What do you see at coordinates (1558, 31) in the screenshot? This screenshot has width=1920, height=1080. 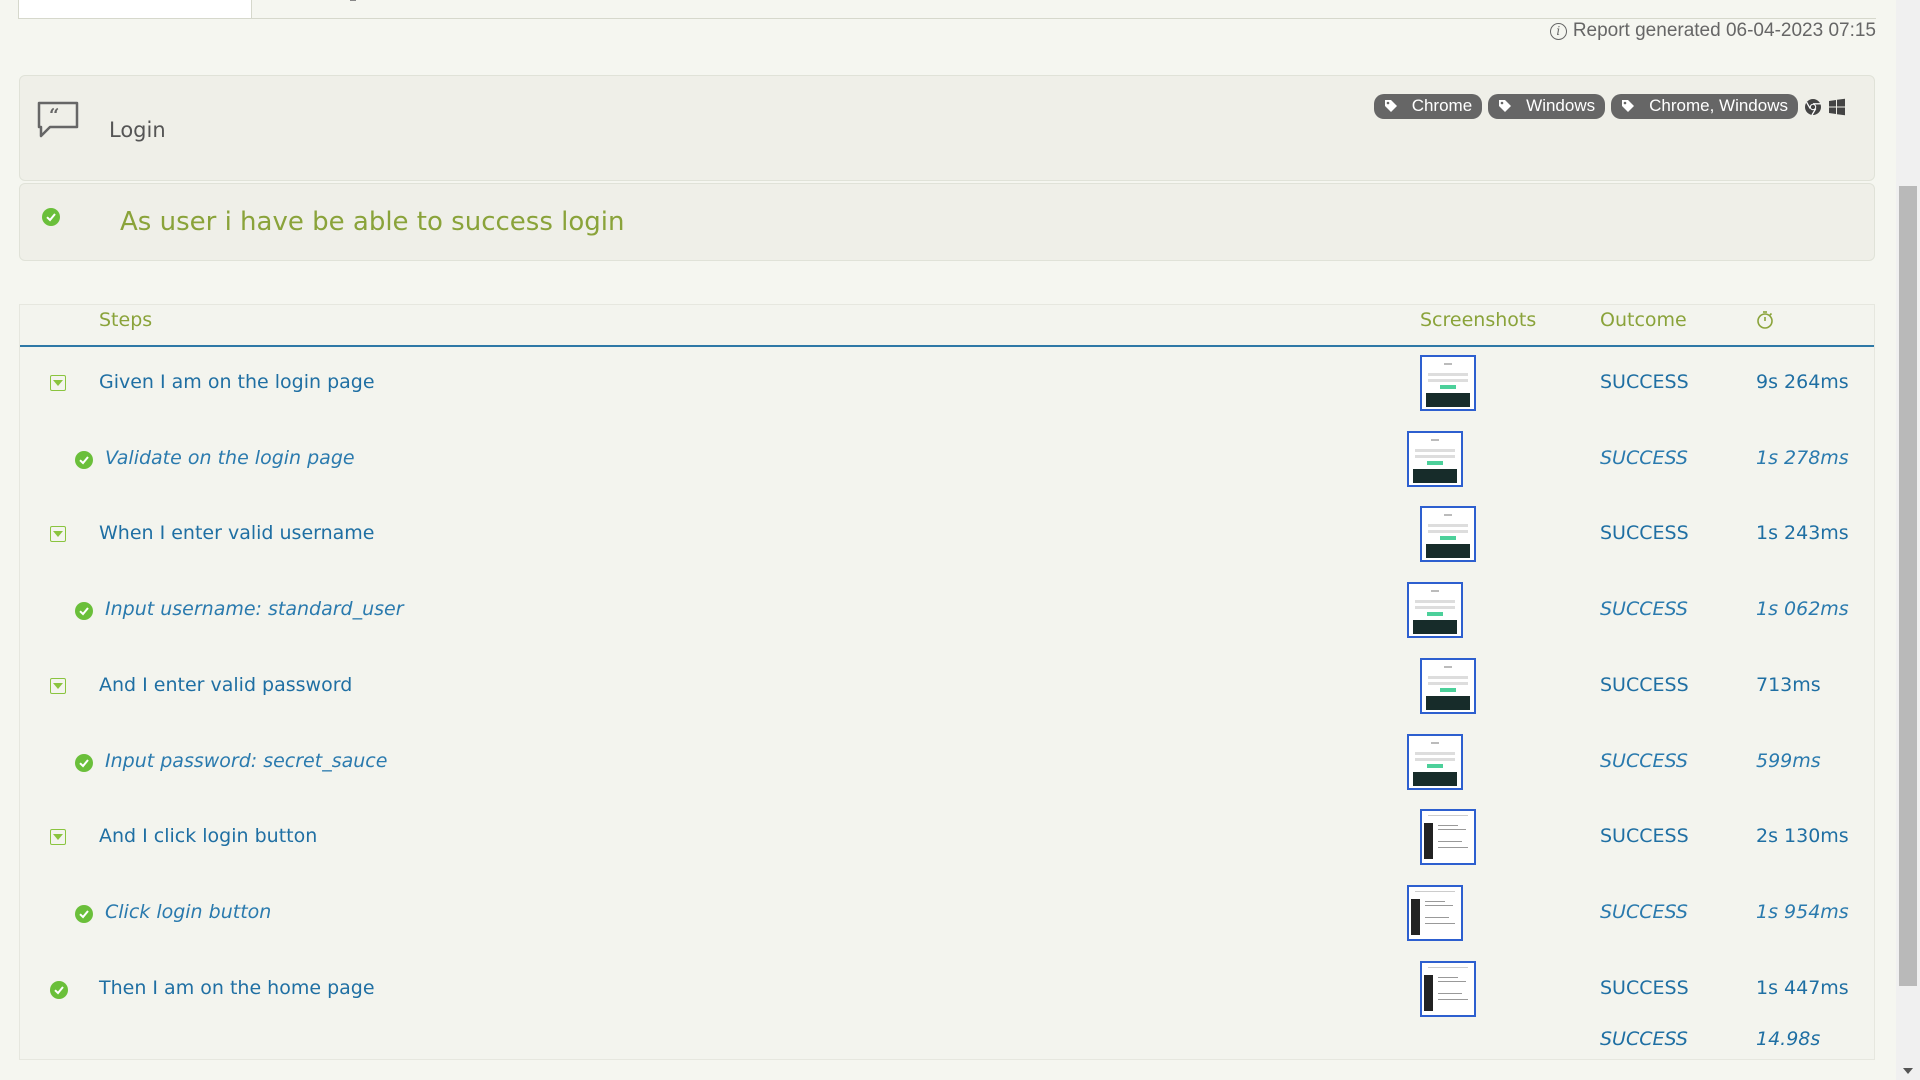 I see `info-icon: i` at bounding box center [1558, 31].